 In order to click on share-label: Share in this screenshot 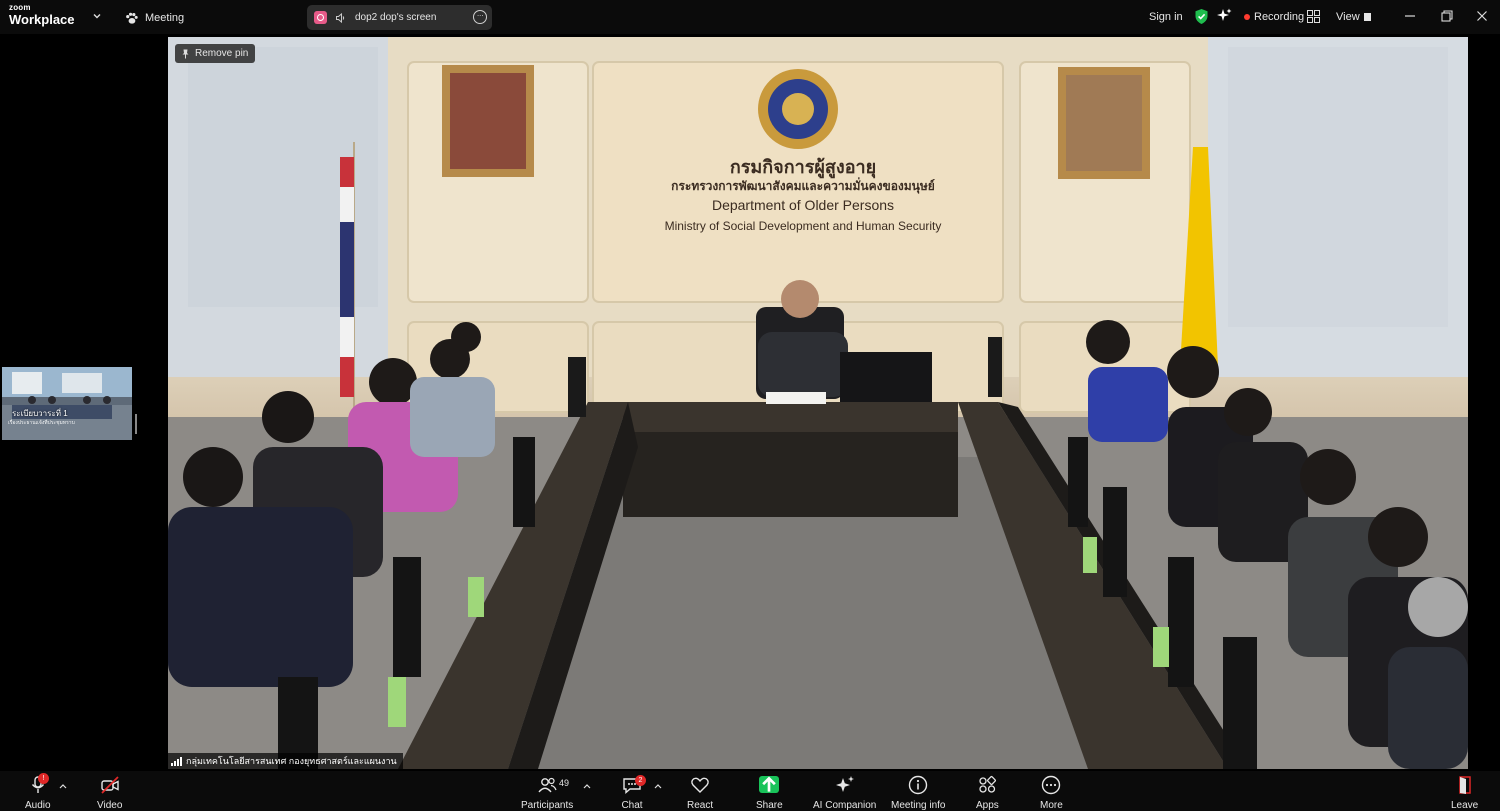, I will do `click(769, 805)`.